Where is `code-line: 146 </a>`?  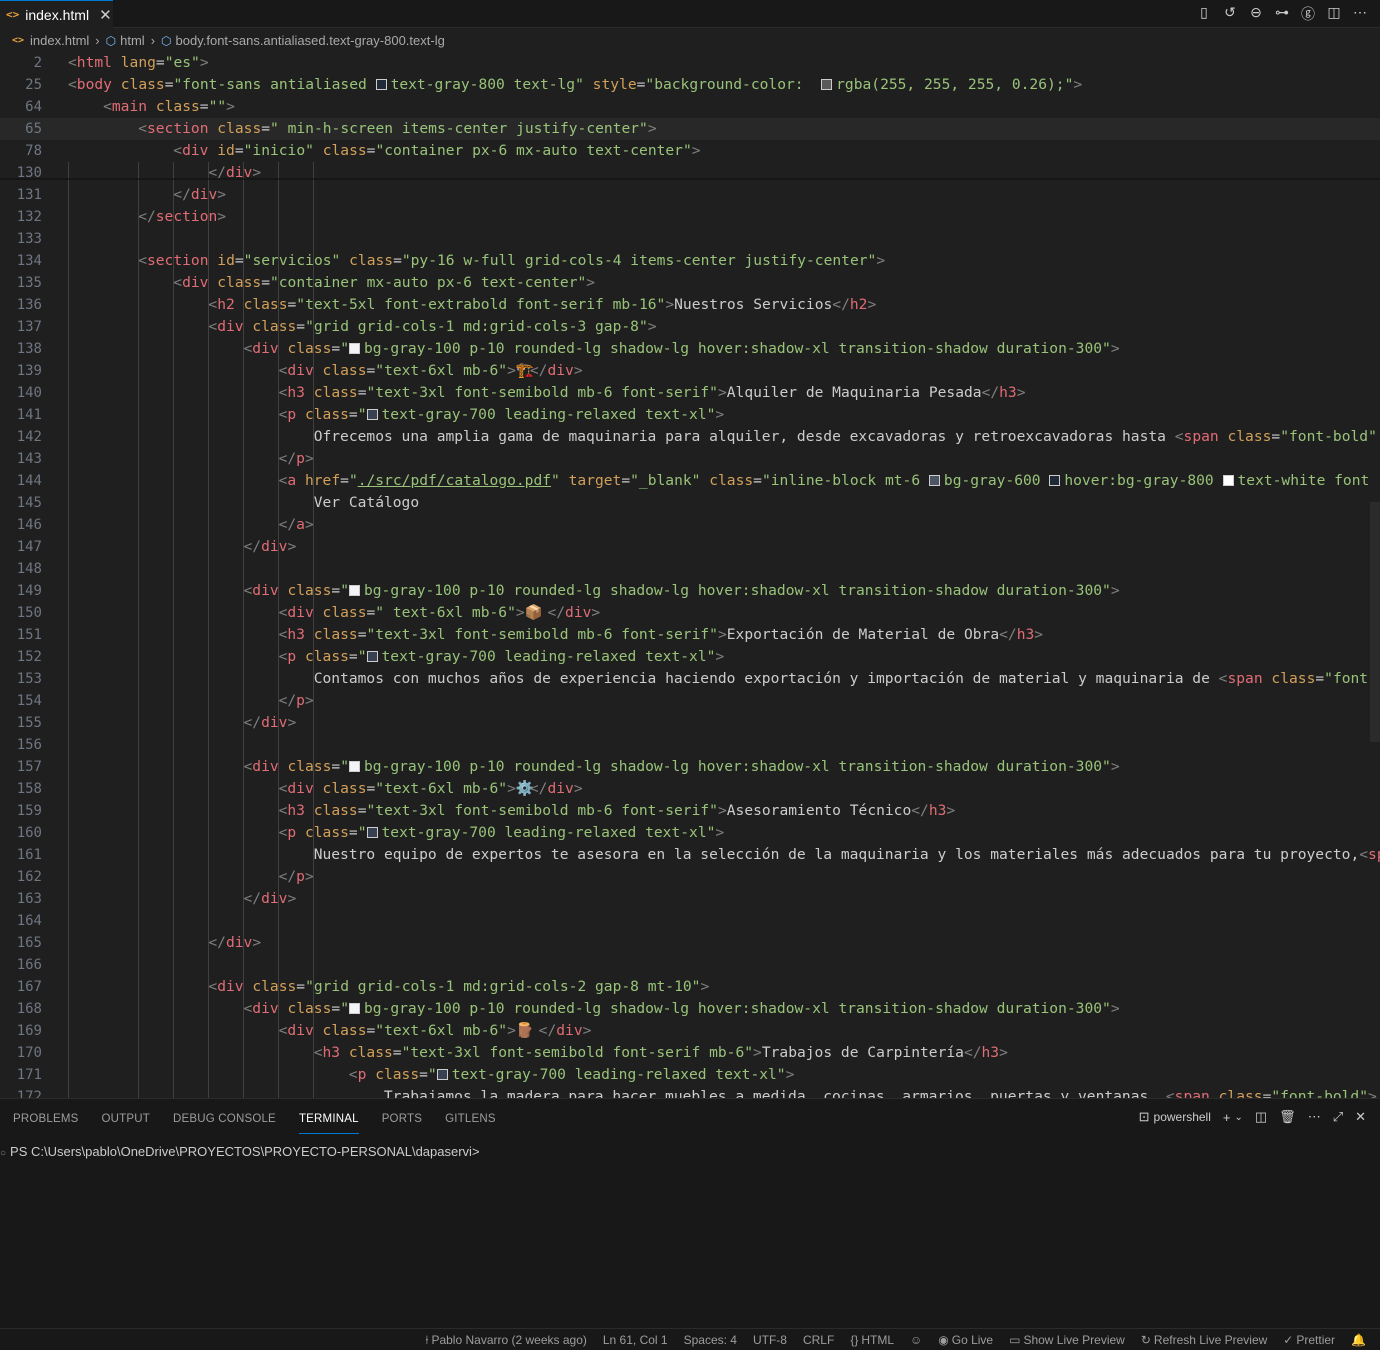
code-line: 146 </a> is located at coordinates (690, 525).